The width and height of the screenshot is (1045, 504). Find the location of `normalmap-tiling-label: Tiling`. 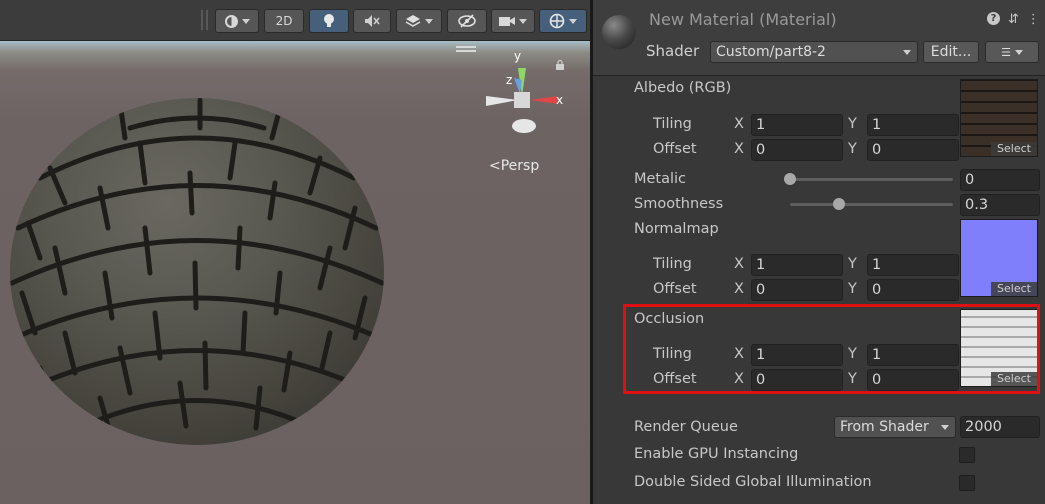

normalmap-tiling-label: Tiling is located at coordinates (672, 264).